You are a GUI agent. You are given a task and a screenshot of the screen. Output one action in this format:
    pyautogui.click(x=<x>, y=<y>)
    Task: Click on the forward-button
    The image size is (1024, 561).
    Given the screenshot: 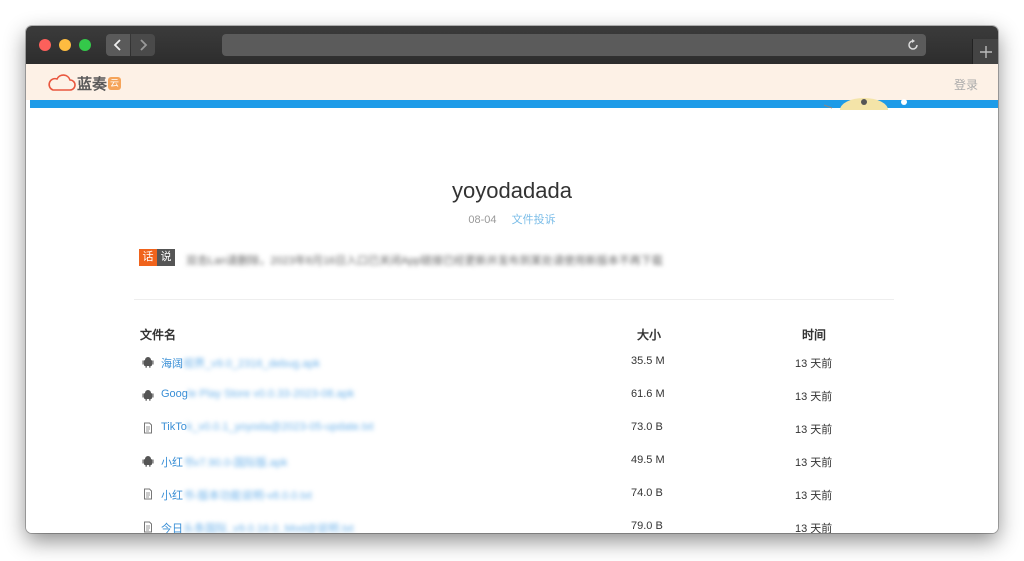 What is the action you would take?
    pyautogui.click(x=143, y=45)
    